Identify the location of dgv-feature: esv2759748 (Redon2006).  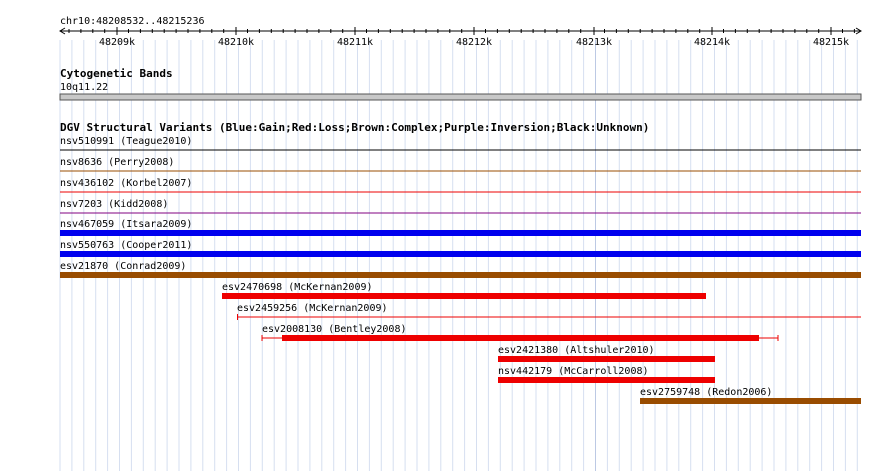
(750, 395).